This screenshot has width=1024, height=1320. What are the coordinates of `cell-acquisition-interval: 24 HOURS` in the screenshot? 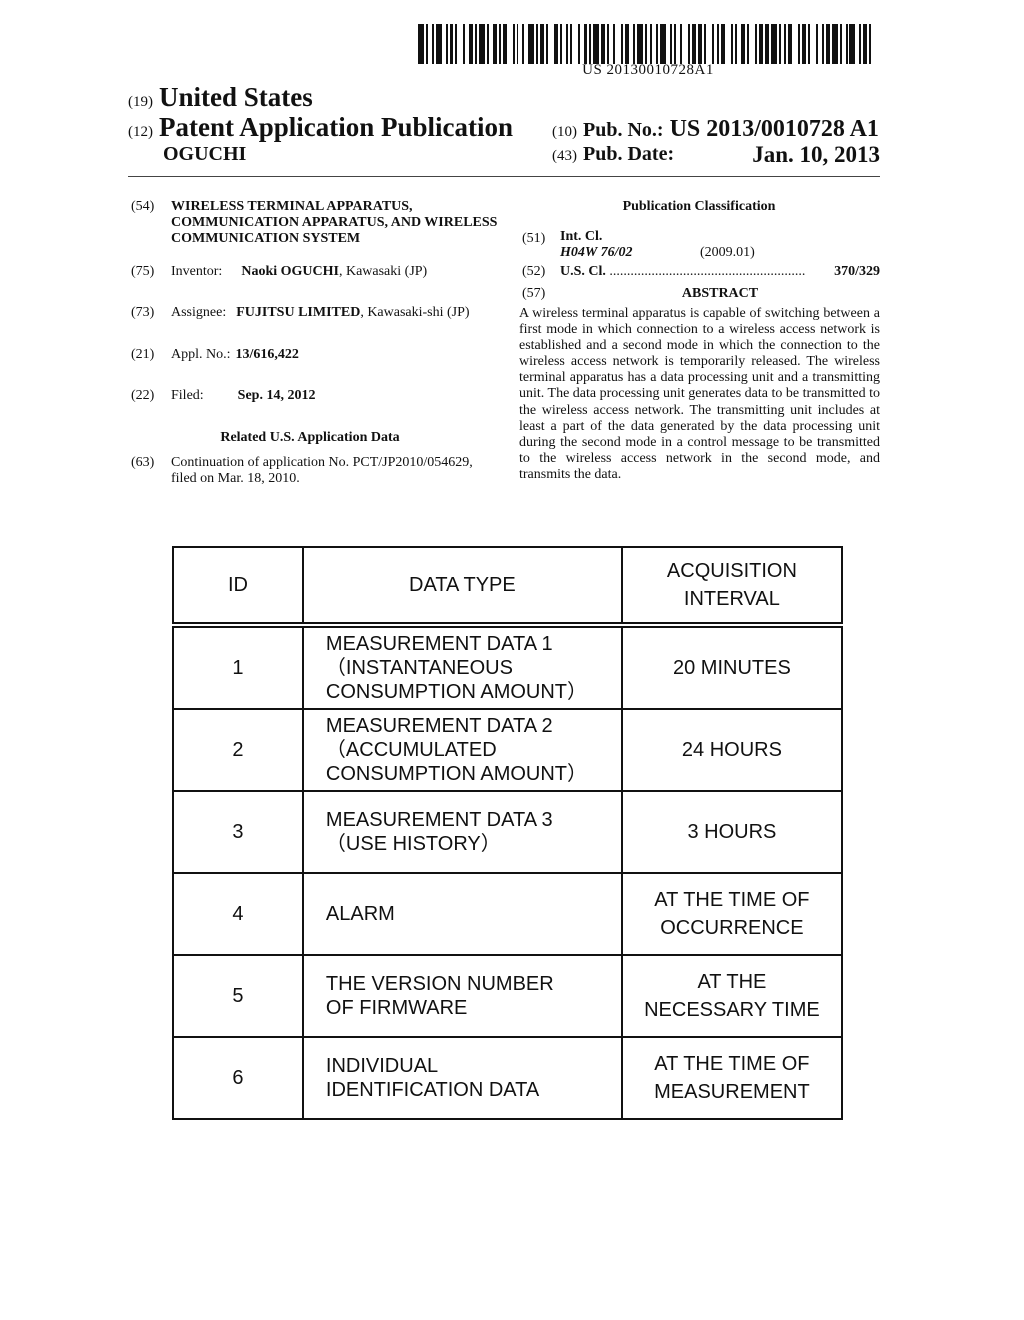 It's located at (732, 750).